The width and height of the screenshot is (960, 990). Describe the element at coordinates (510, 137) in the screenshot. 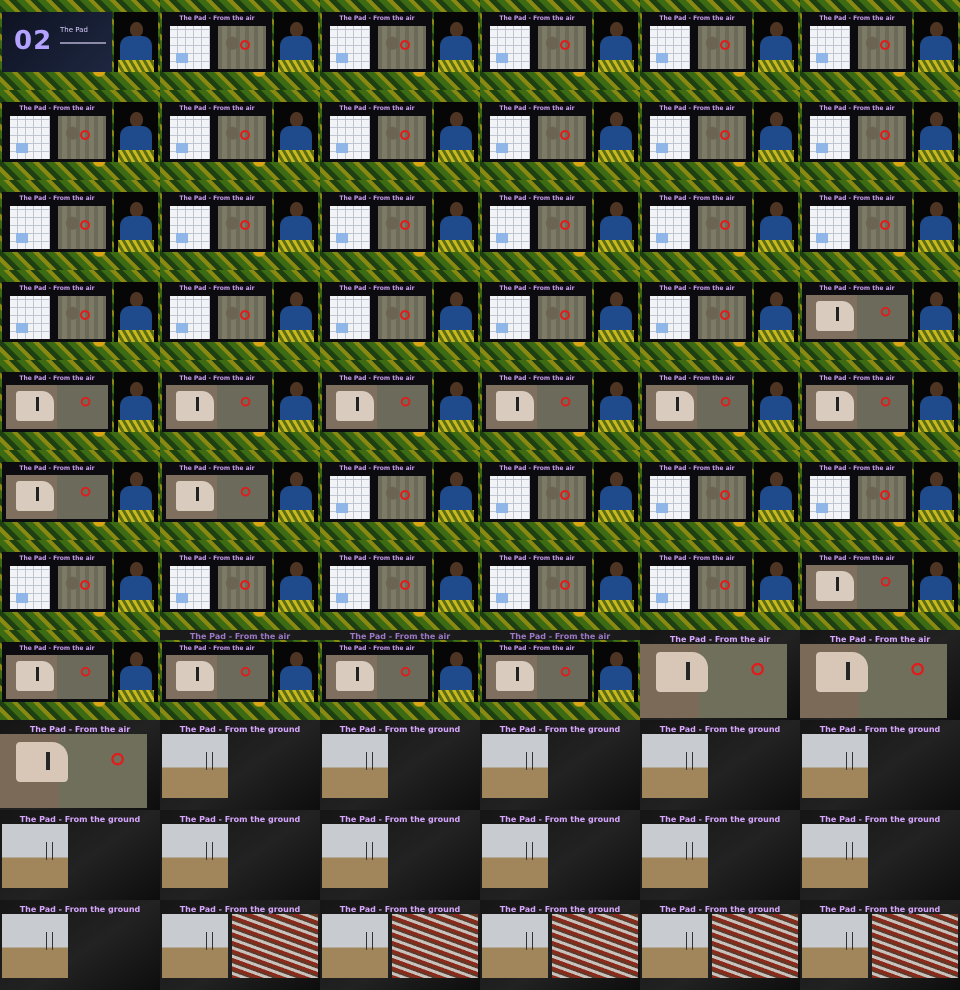

I see `street-map-image` at that location.